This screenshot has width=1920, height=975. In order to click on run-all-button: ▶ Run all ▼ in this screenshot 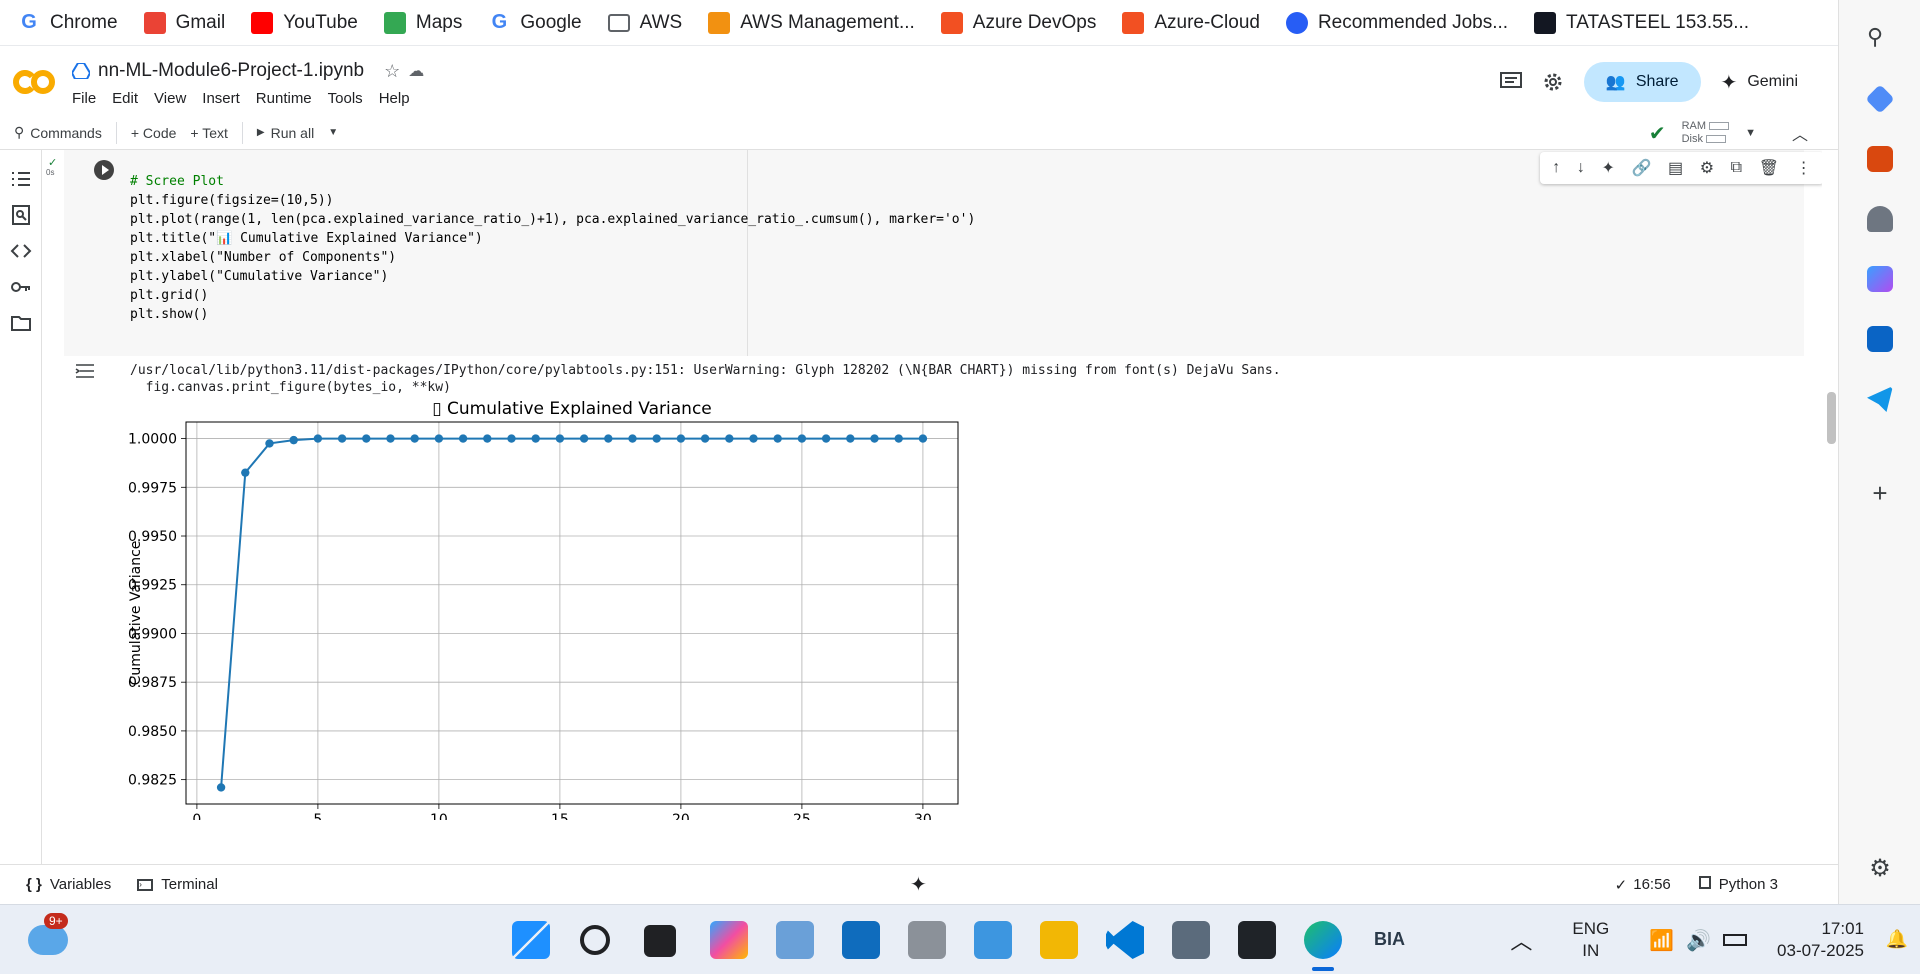, I will do `click(297, 133)`.